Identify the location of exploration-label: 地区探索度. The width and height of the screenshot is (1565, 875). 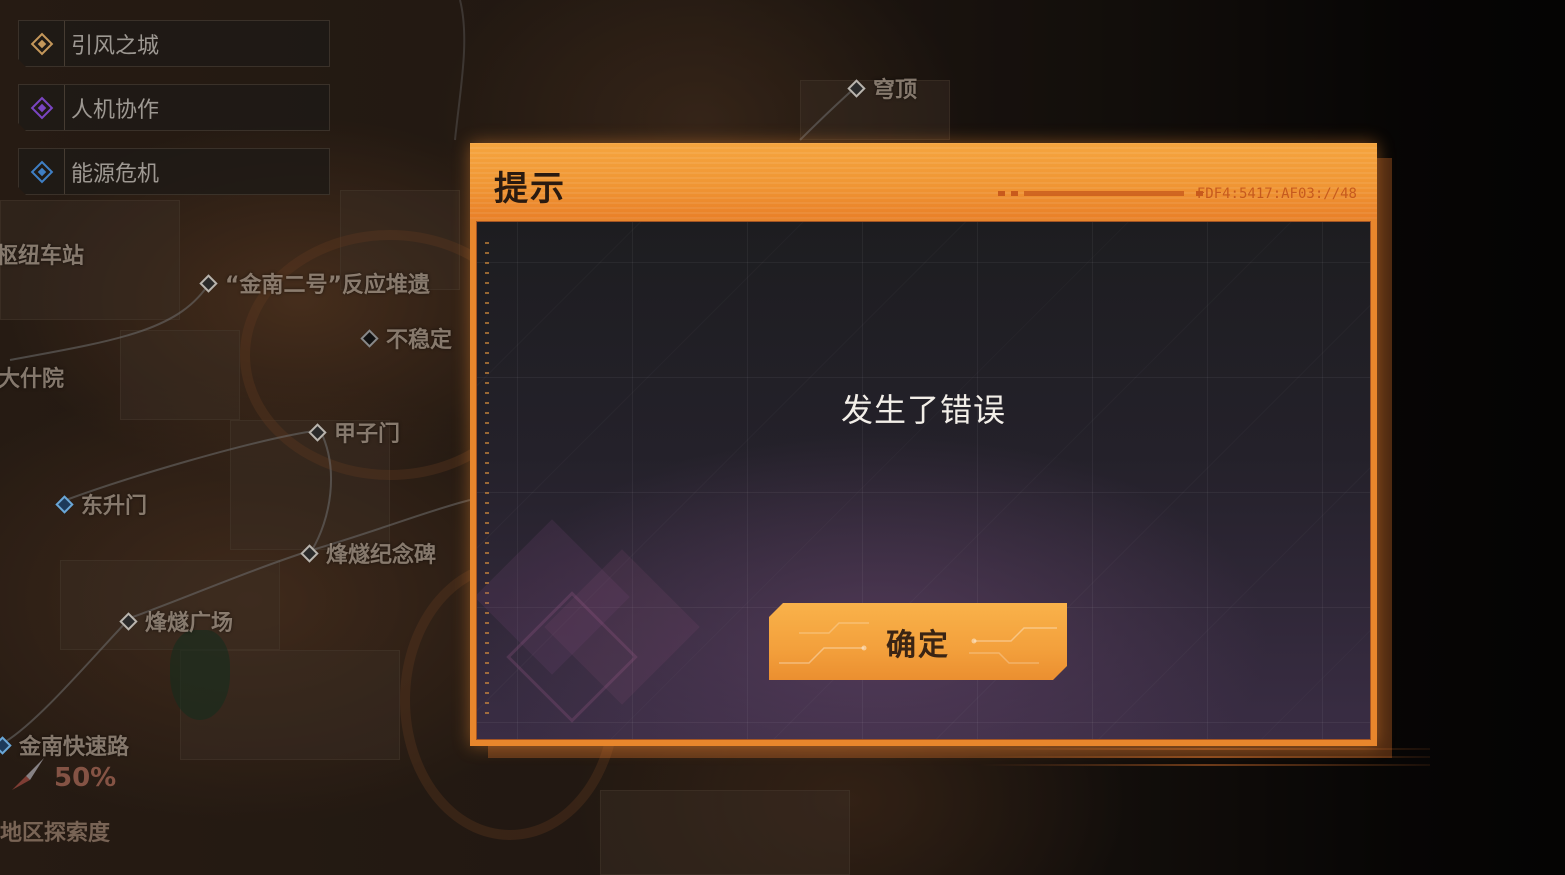
(55, 833).